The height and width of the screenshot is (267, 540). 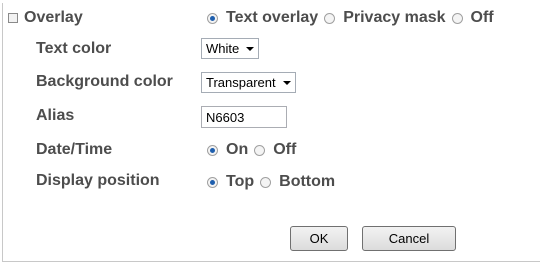 I want to click on alias-label: Alias, so click(x=55, y=115).